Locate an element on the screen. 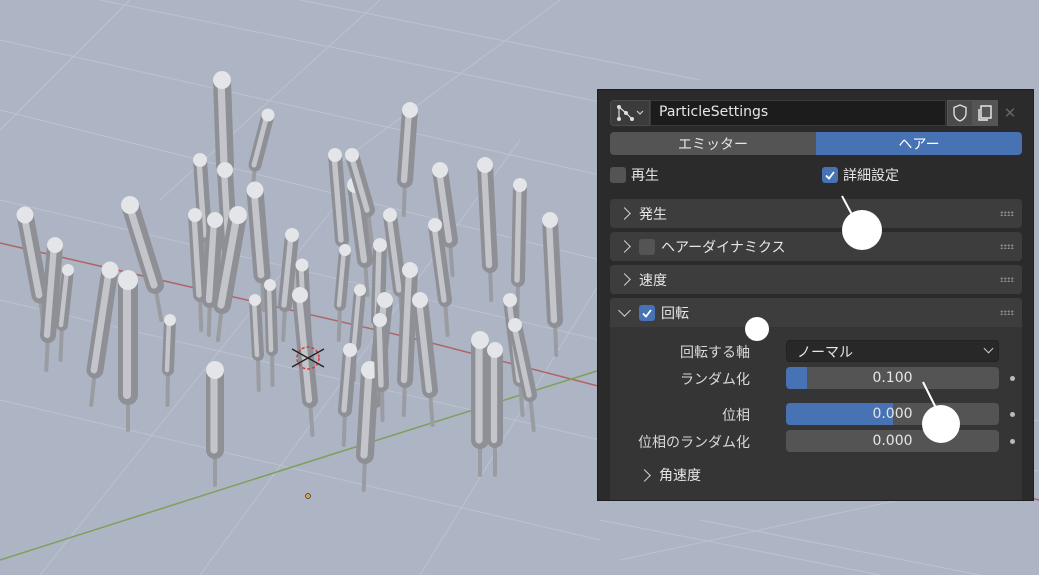 Image resolution: width=1039 pixels, height=575 pixels. datablock-header: ParticleSettings ✕ is located at coordinates (816, 113).